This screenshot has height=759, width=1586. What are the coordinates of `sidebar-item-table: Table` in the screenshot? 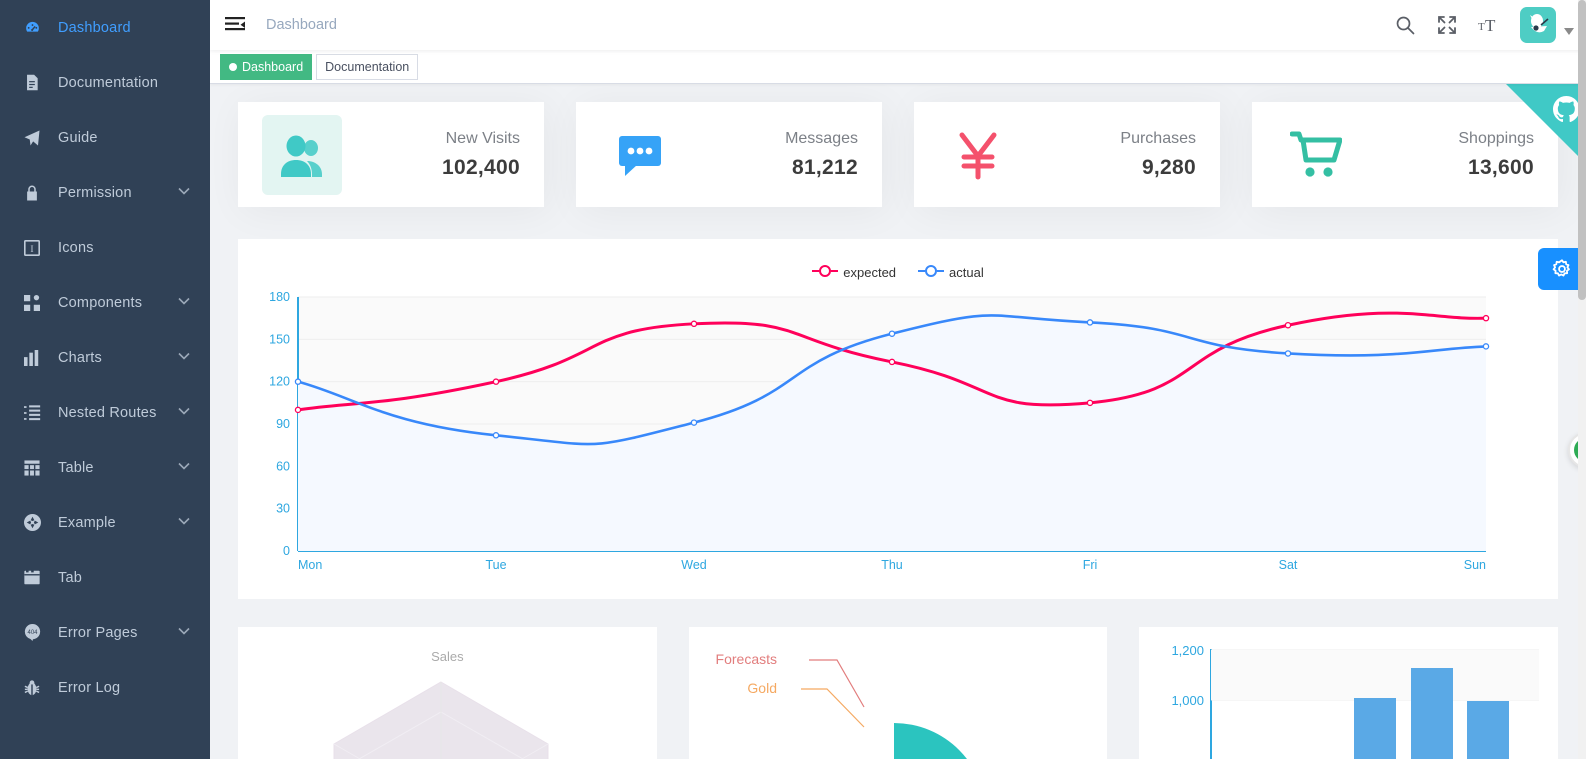 It's located at (105, 467).